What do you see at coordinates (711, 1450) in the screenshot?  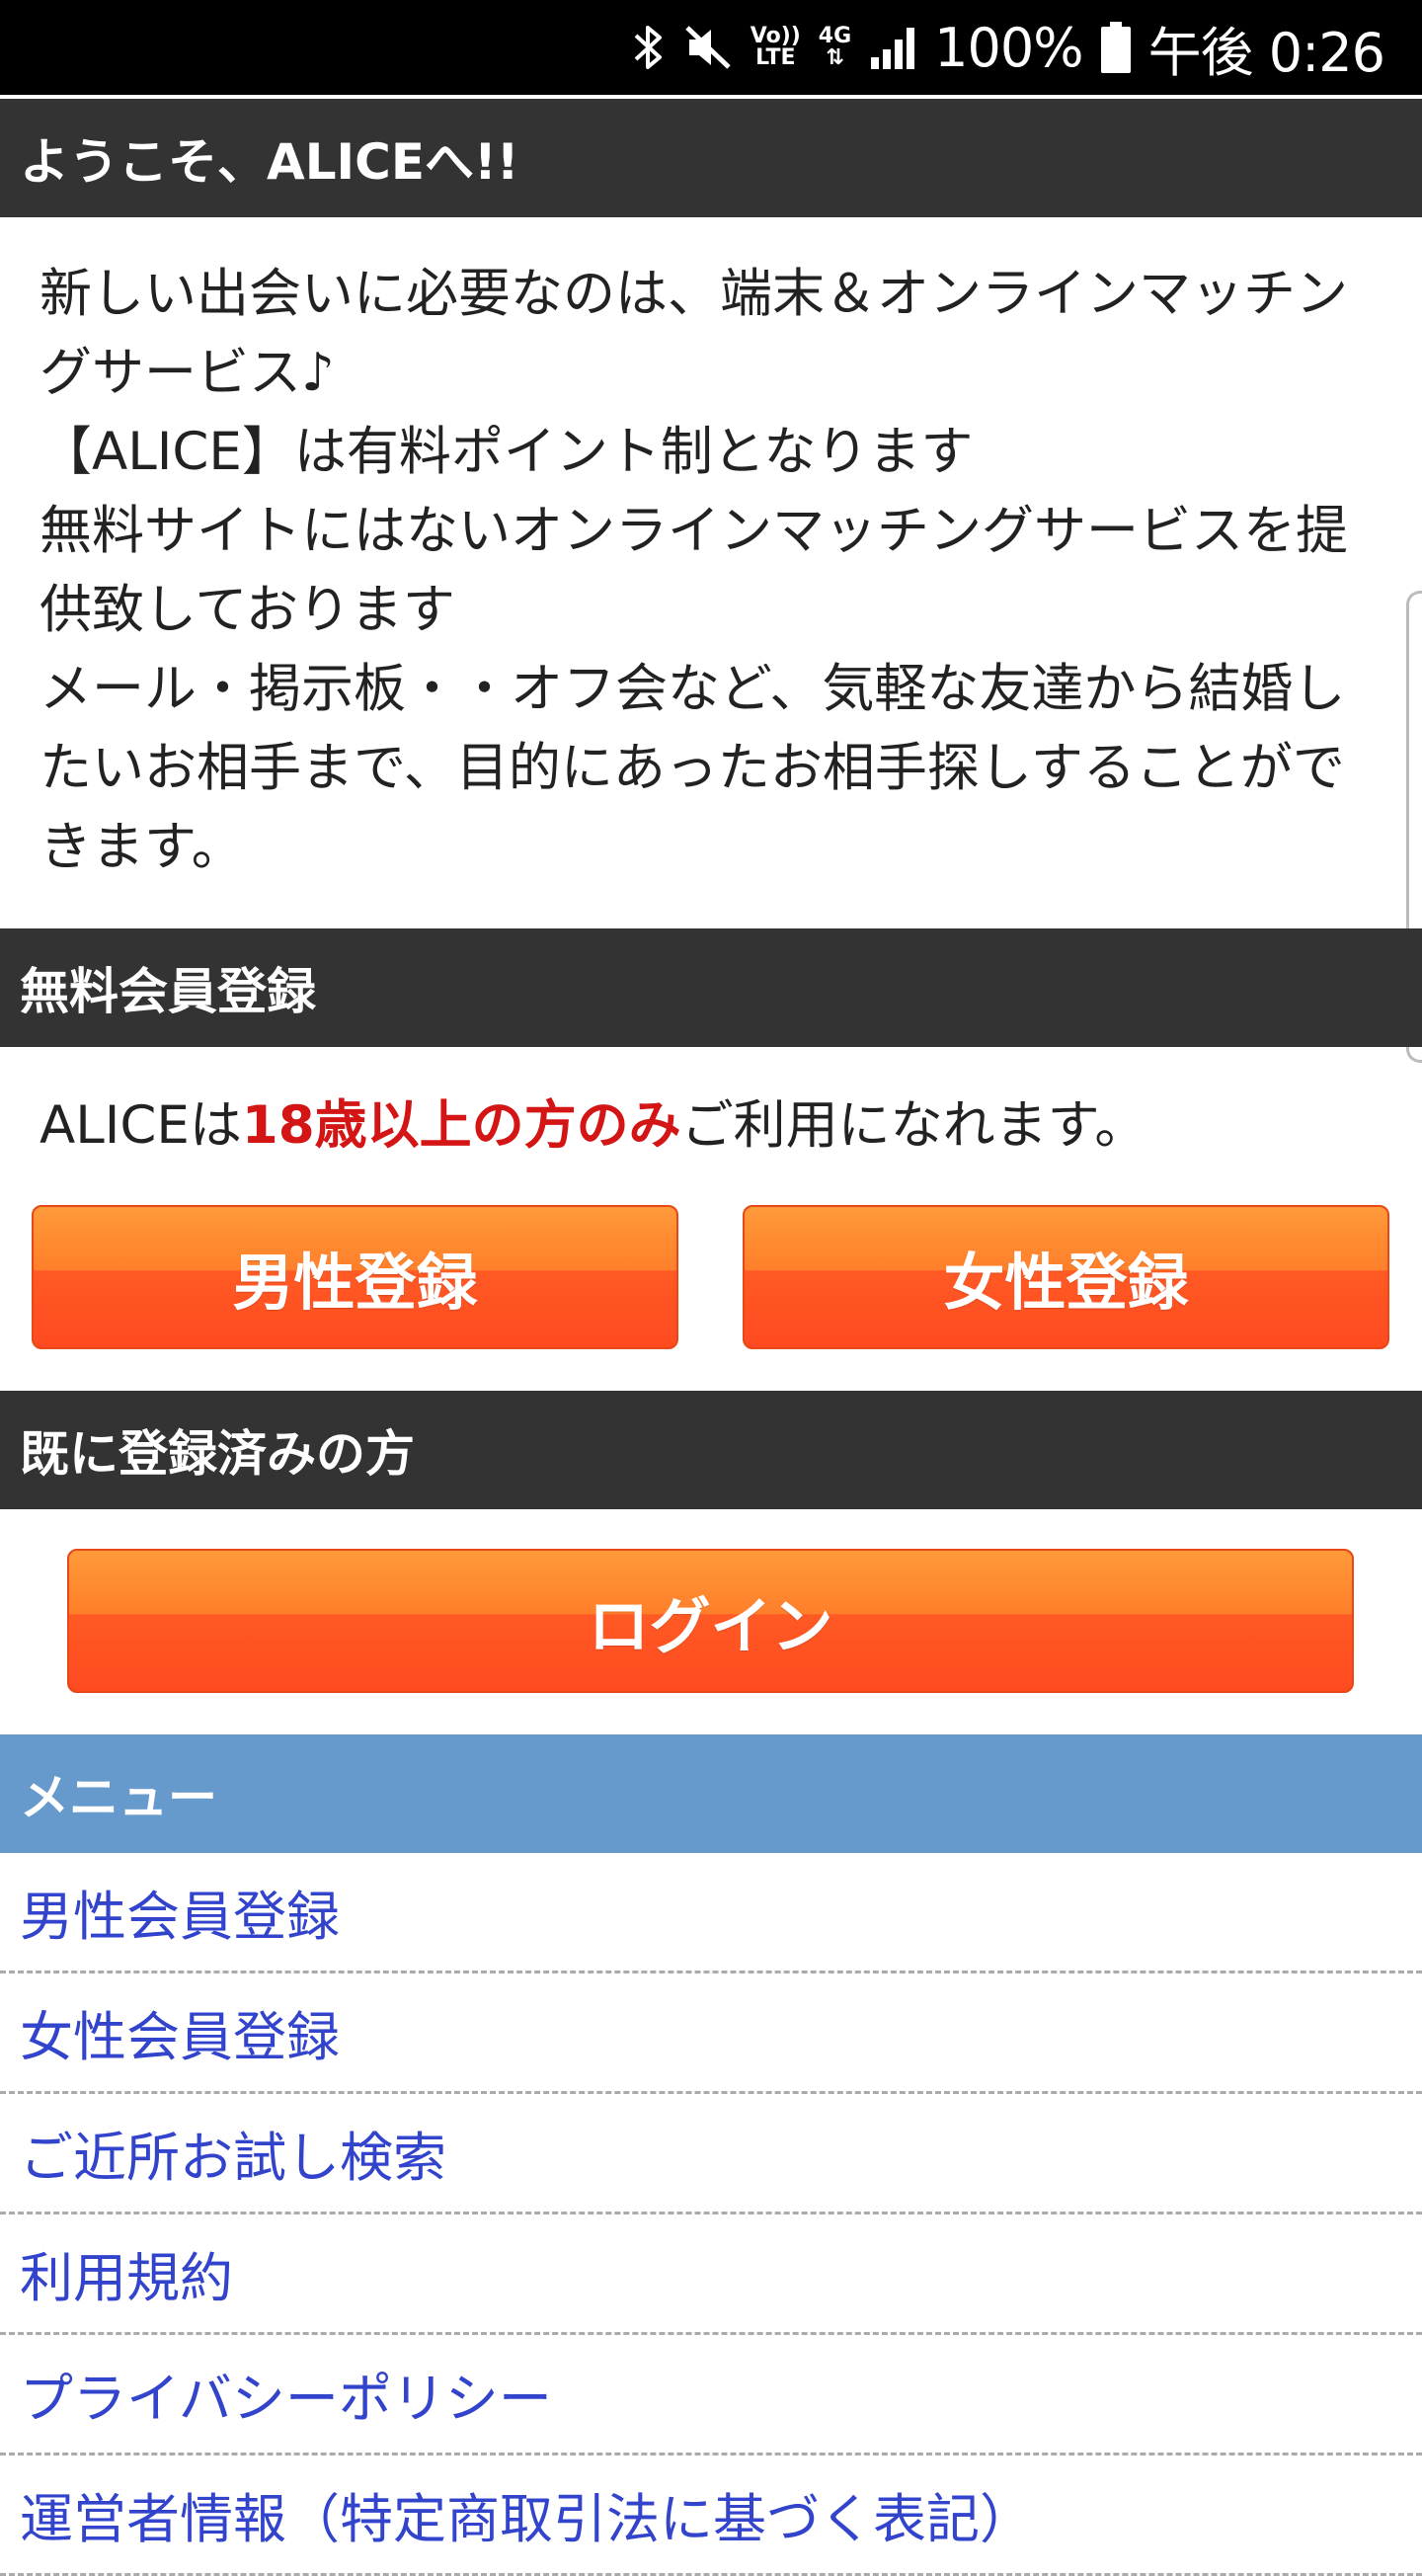 I see `login-header: 既に登録済みの方` at bounding box center [711, 1450].